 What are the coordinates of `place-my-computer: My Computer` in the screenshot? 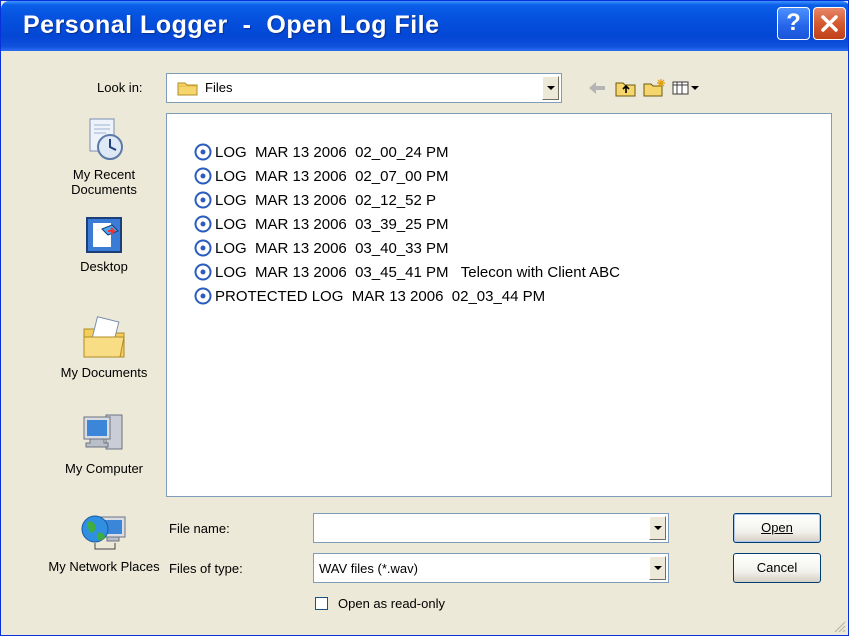 It's located at (104, 443).